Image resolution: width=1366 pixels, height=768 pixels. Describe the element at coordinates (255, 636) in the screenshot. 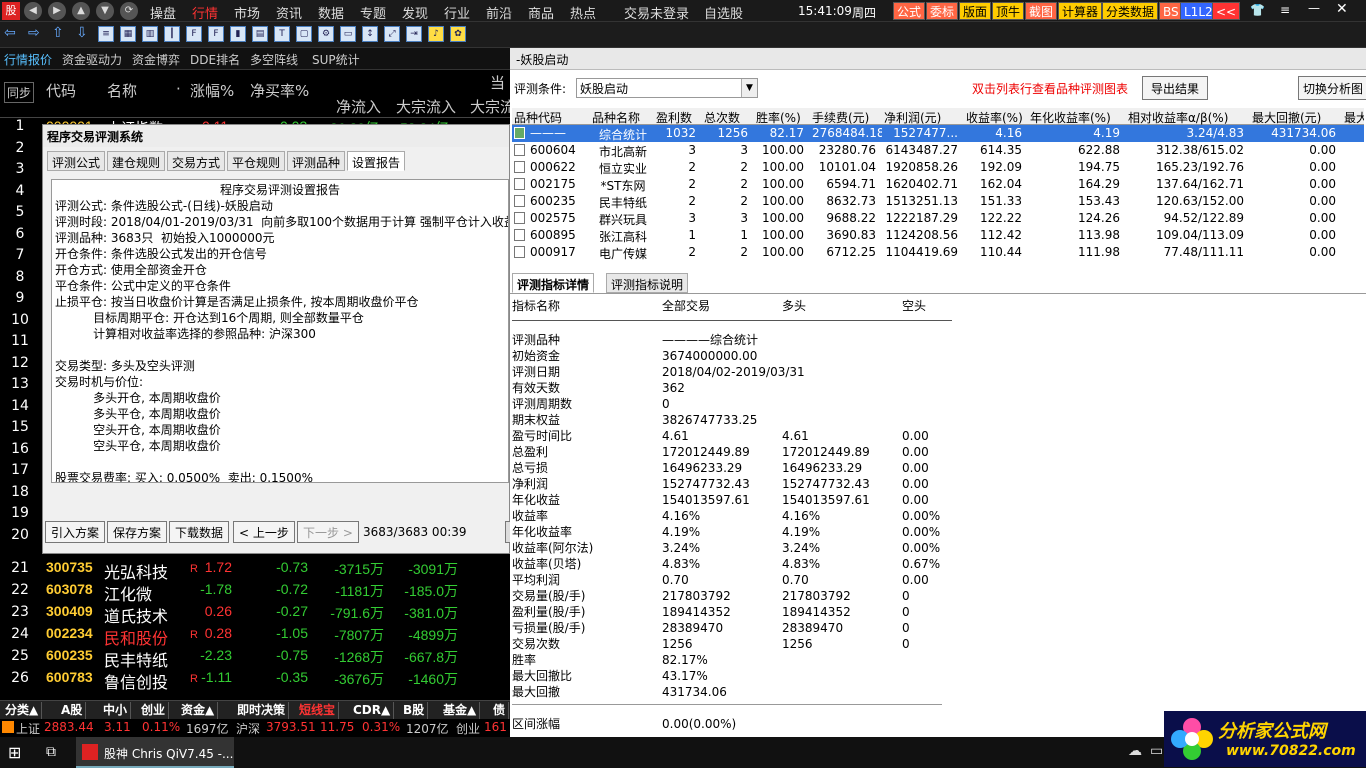

I see `table-row: 24 002234 民和股份 R 0.28 -1.05 -7807万 -4899万` at that location.